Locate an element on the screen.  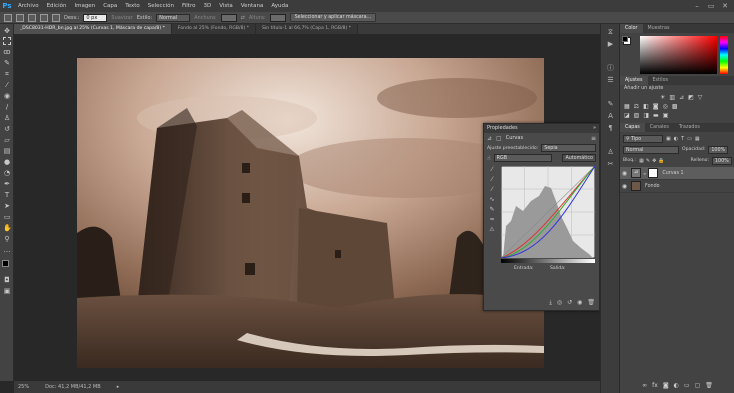
layer-row-curves: ◉ ⊿ ∞ Curvas 1 is located at coordinates (677, 173).